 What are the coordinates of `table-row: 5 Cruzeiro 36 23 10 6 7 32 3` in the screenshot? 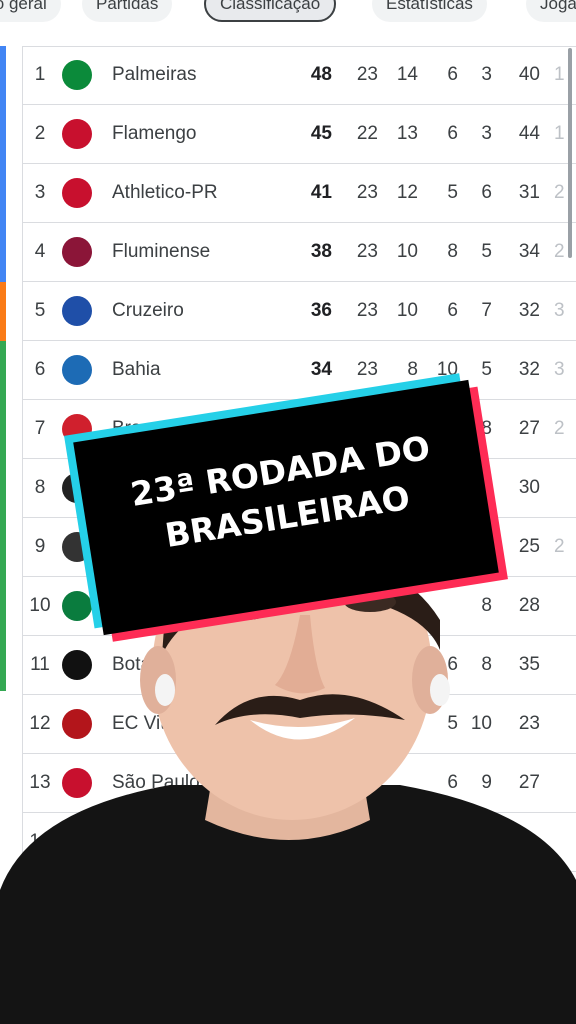 It's located at (299, 311).